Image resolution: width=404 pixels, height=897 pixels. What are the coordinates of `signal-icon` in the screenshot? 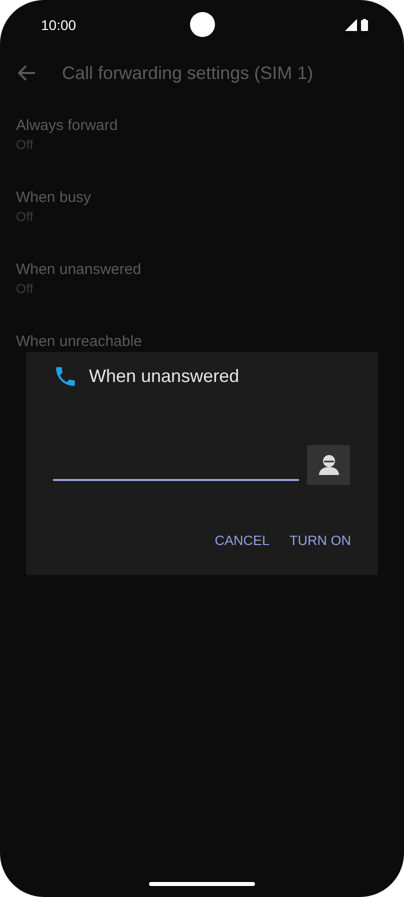 It's located at (351, 25).